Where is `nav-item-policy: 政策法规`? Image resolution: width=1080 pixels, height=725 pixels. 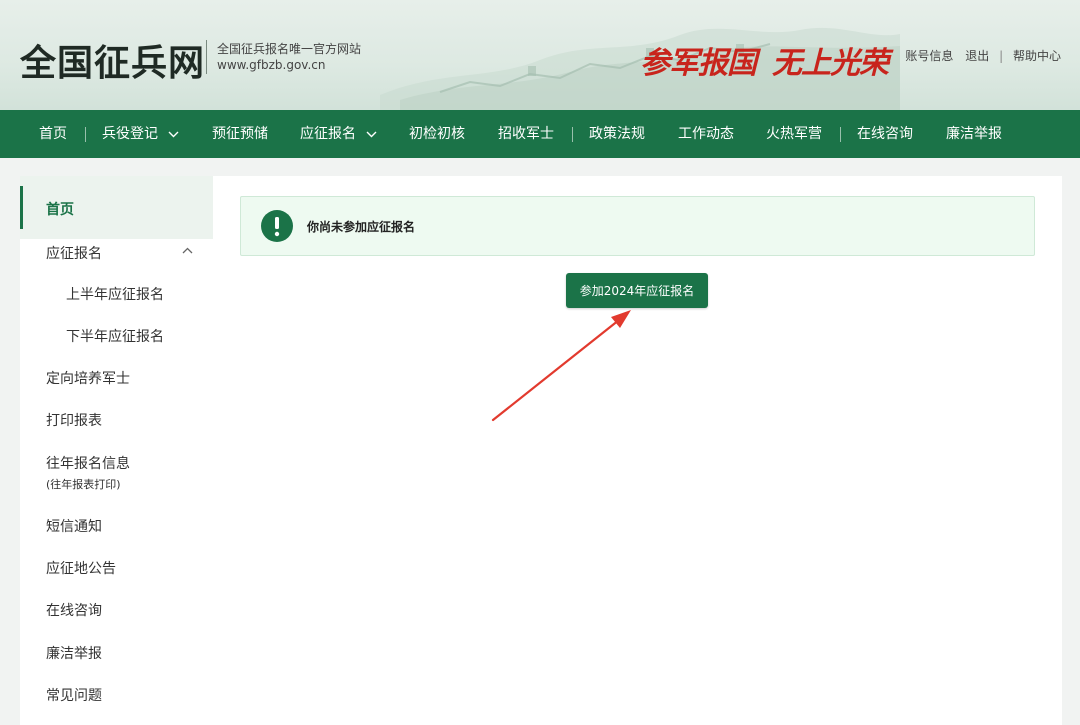 nav-item-policy: 政策法规 is located at coordinates (617, 134).